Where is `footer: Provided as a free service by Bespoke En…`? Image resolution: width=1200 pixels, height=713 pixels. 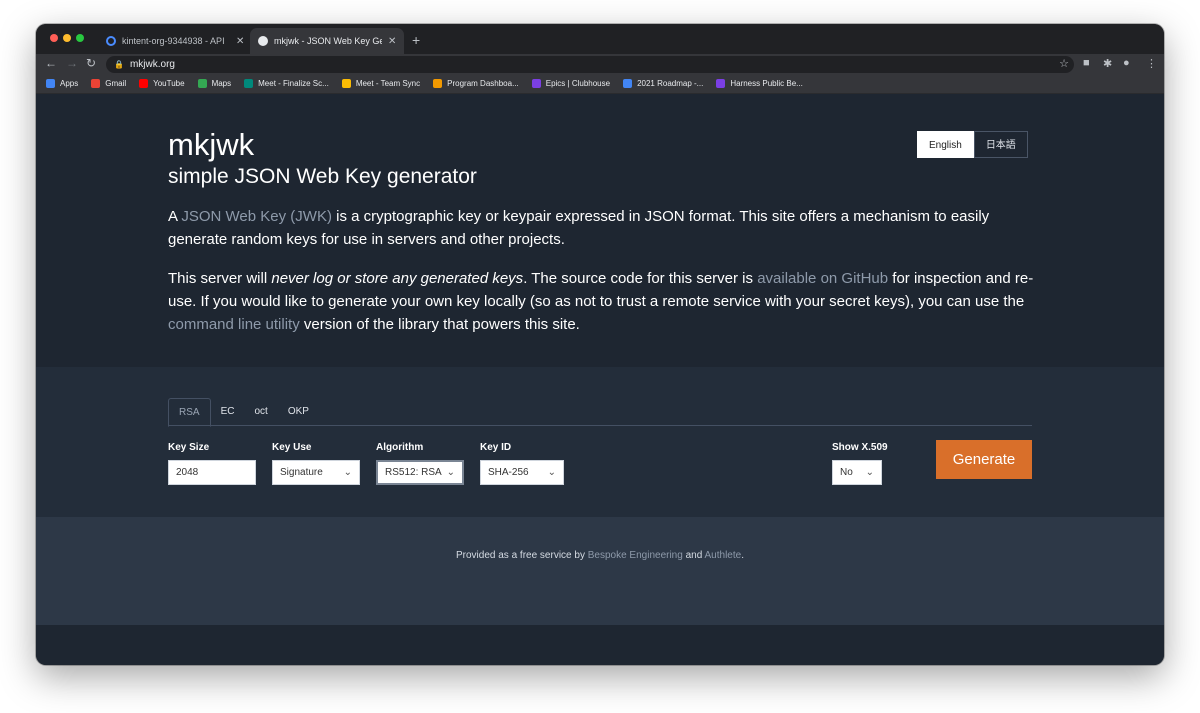
footer: Provided as a free service by Bespoke En… is located at coordinates (600, 571).